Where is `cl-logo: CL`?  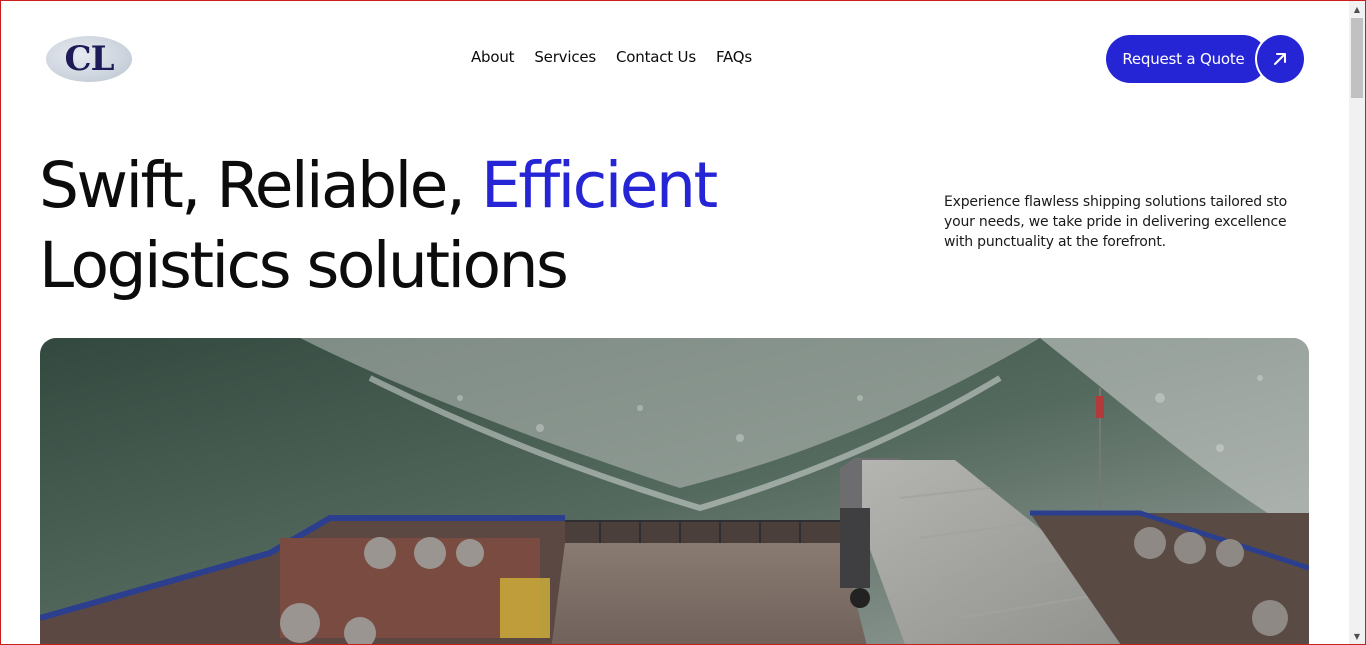 cl-logo: CL is located at coordinates (89, 59).